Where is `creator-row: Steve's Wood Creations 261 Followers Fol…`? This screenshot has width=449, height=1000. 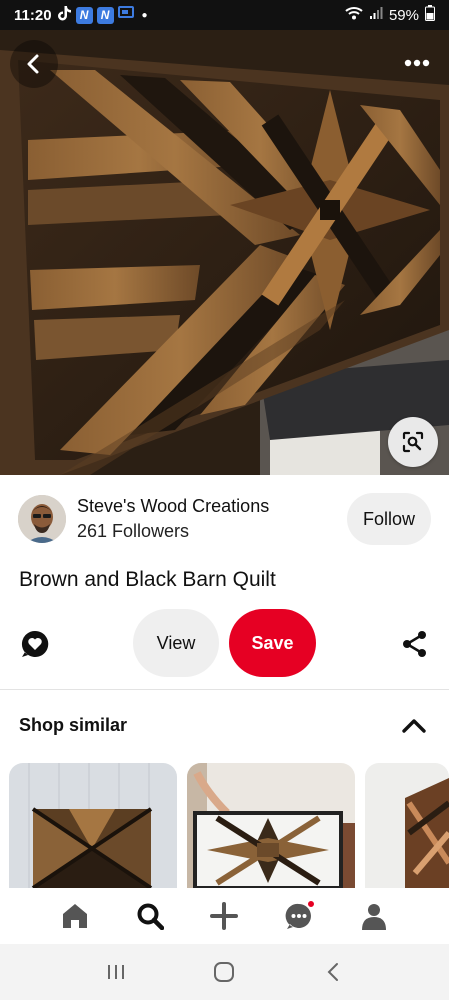
creator-row: Steve's Wood Creations 261 Followers Fol… is located at coordinates (224, 519).